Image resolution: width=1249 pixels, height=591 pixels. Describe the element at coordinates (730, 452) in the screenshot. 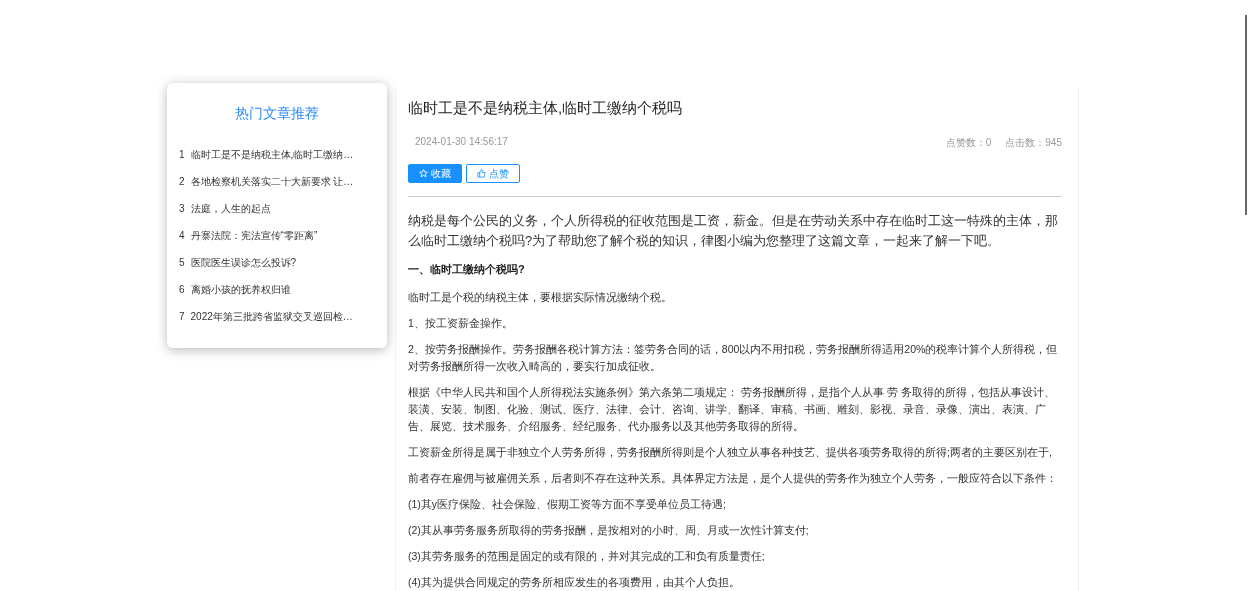

I see `body-paragraph: 工资薪金所得是属于非独立个人劳务所得，劳务报酬所得则是个人独立从事各种技艺、提供各项劳务取得的所得;两者的主要区别在于,` at that location.